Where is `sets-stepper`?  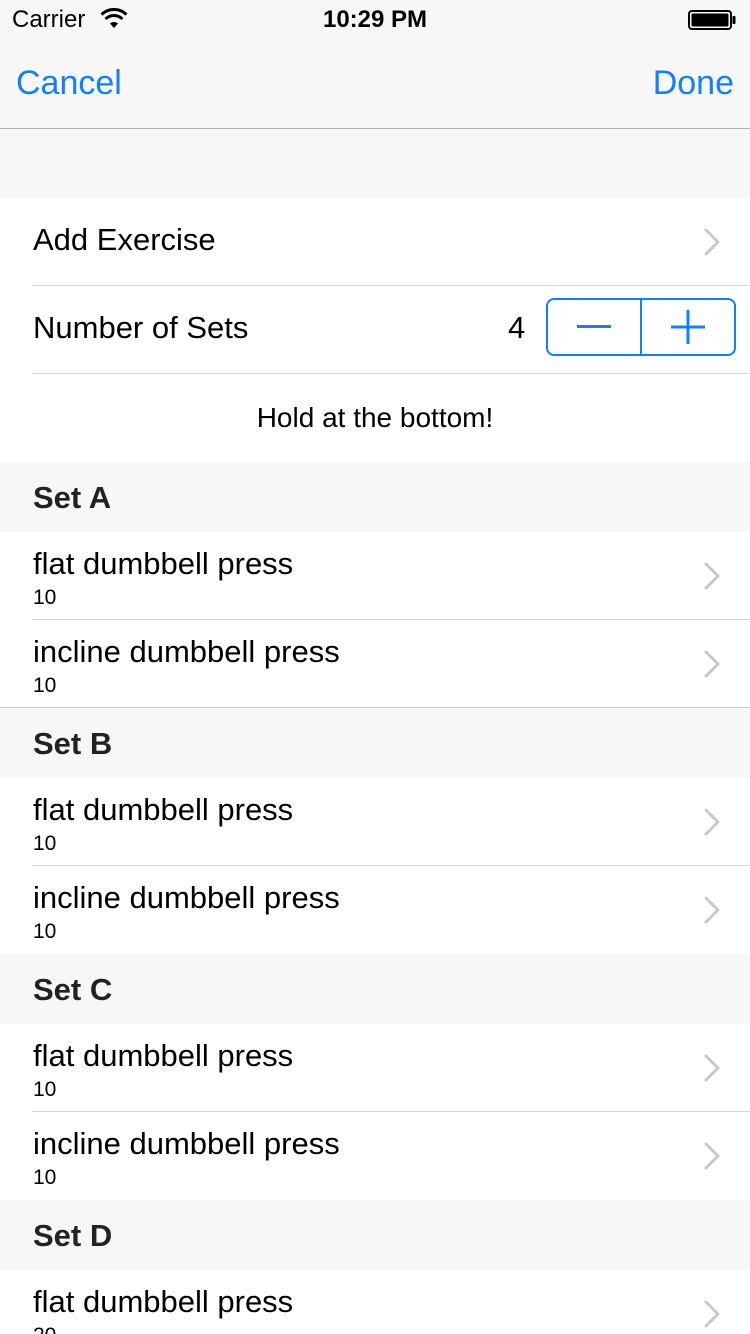 sets-stepper is located at coordinates (641, 327).